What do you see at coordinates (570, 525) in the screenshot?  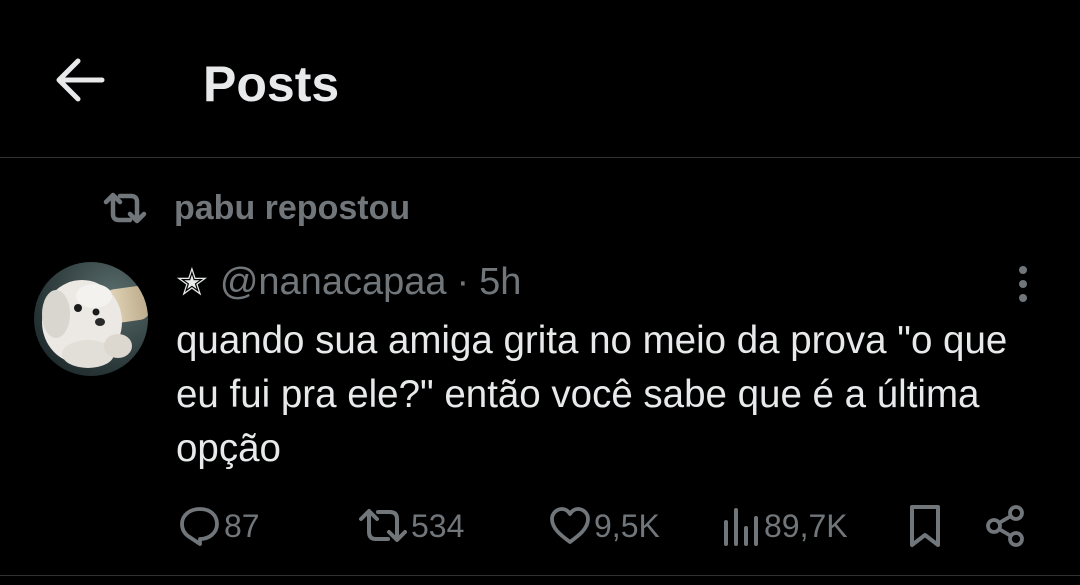 I see `heart-icon` at bounding box center [570, 525].